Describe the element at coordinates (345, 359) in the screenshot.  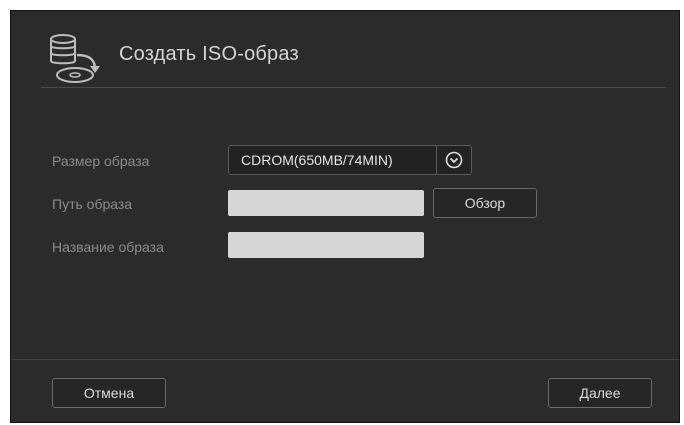
I see `footer-divider` at that location.